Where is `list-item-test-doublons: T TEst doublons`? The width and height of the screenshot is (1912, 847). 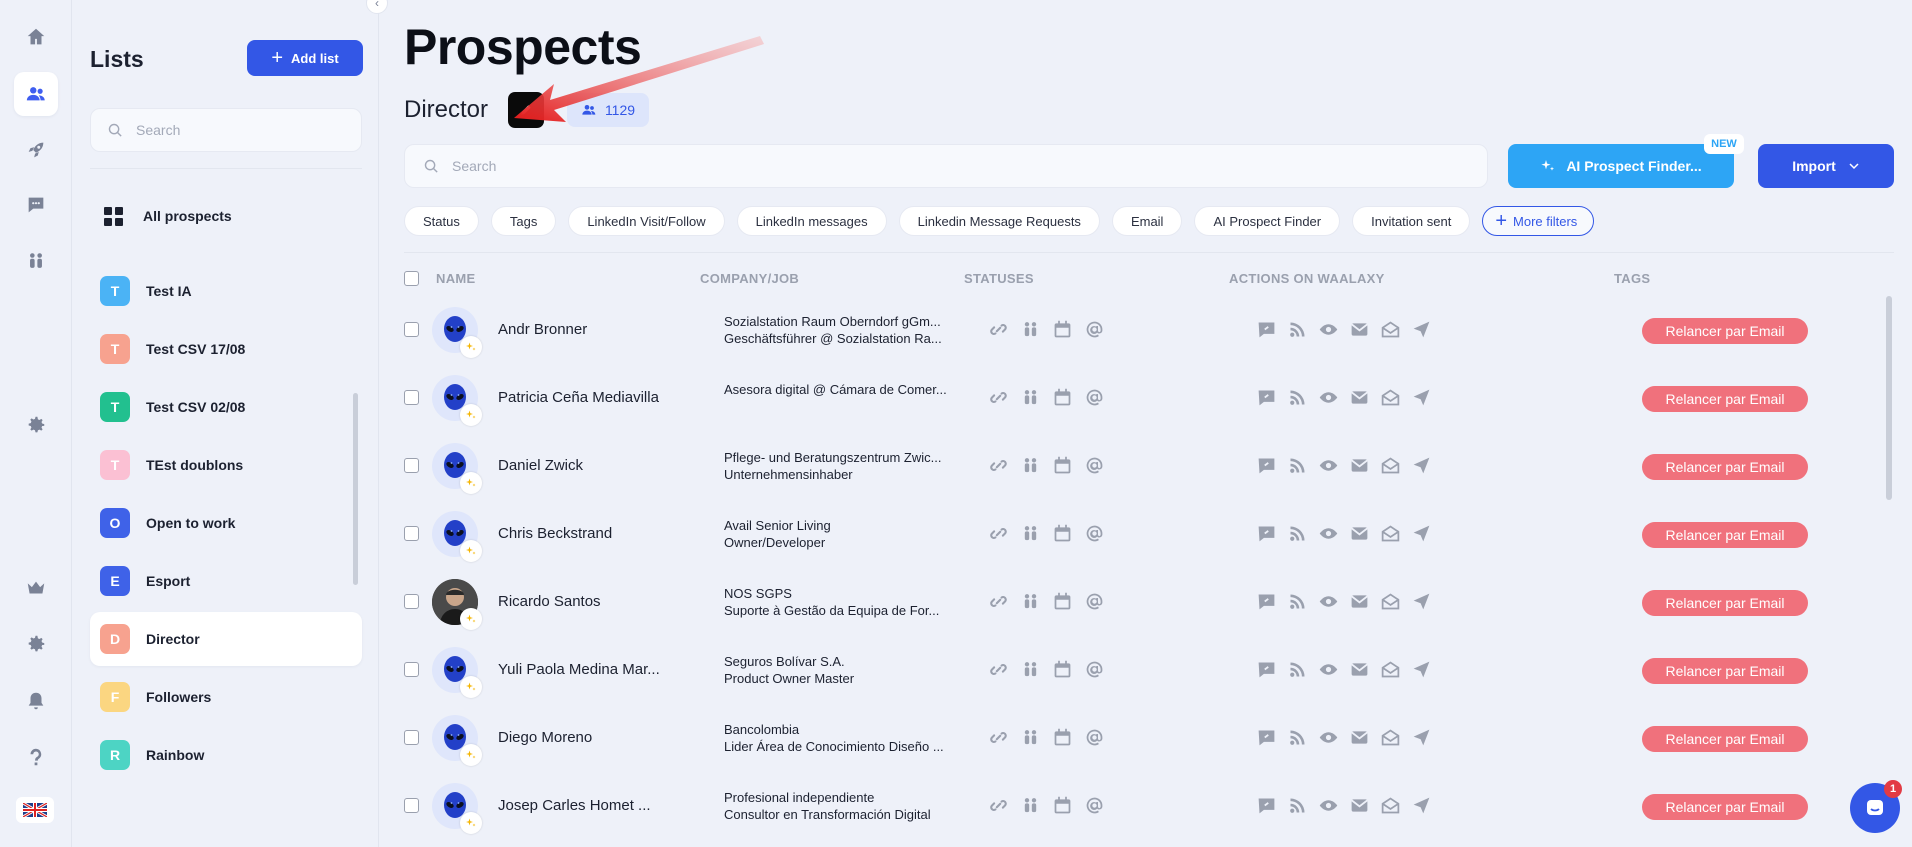 list-item-test-doublons: T TEst doublons is located at coordinates (226, 465).